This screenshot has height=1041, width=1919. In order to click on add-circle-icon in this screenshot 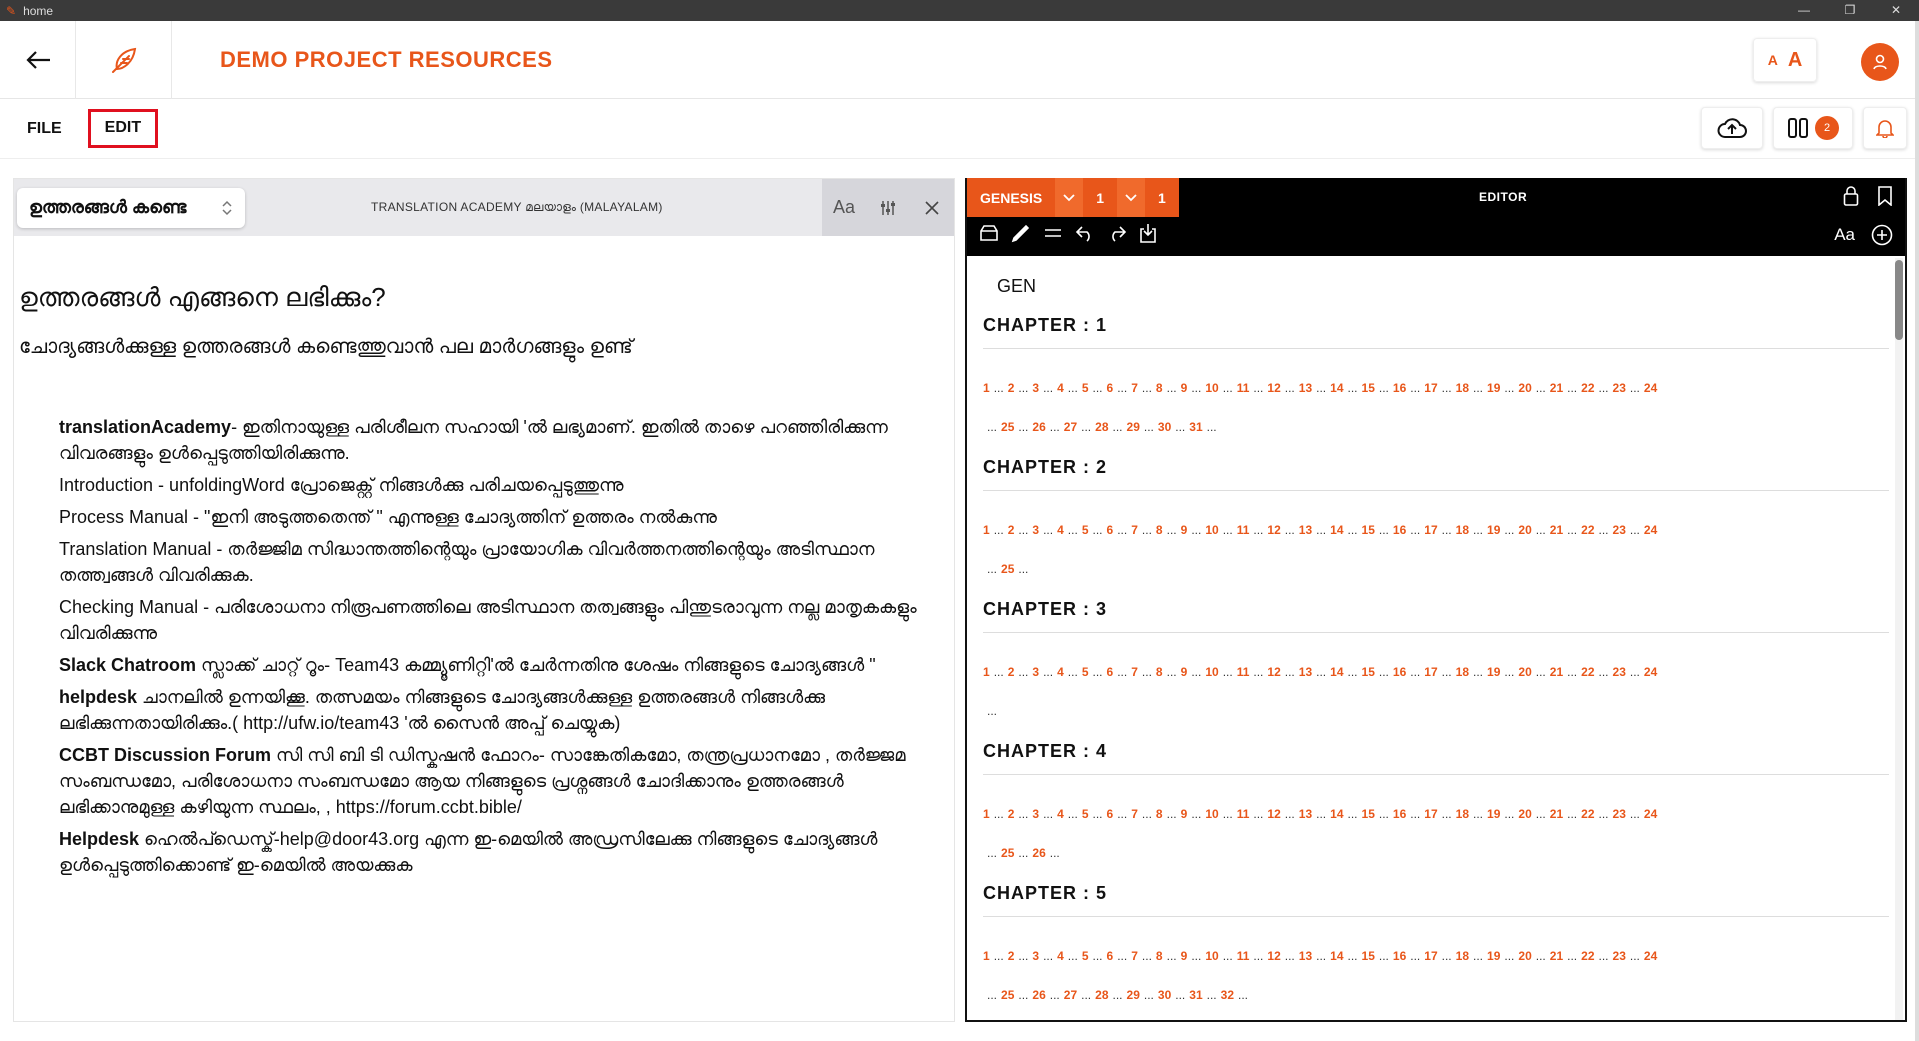, I will do `click(1882, 235)`.